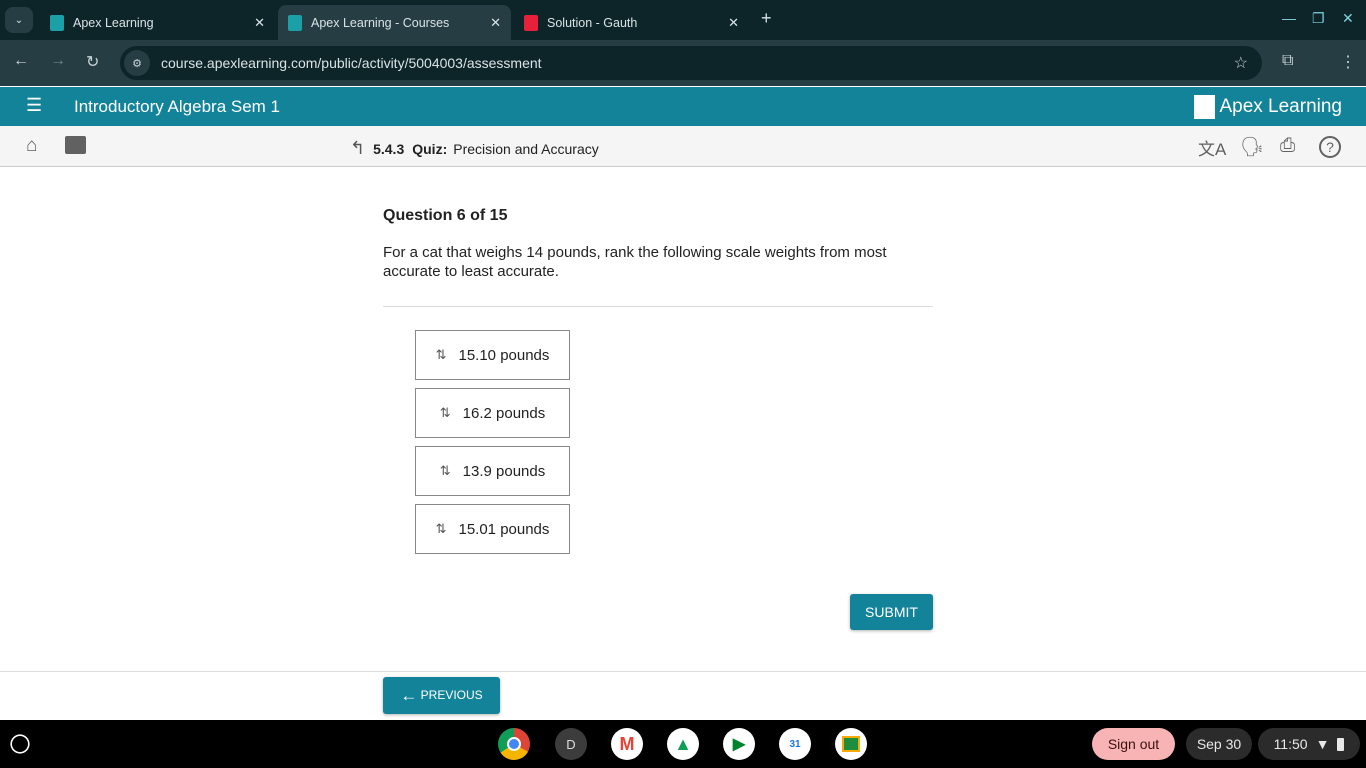 Image resolution: width=1366 pixels, height=768 pixels. What do you see at coordinates (31, 146) in the screenshot?
I see `home-icon: ⌂` at bounding box center [31, 146].